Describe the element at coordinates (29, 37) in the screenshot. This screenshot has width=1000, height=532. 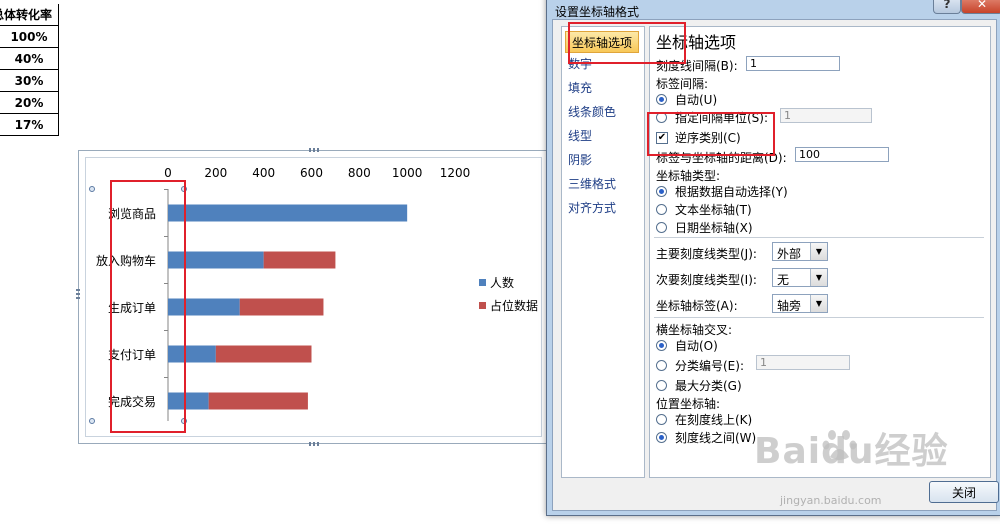
I see `table-cell: 100%` at that location.